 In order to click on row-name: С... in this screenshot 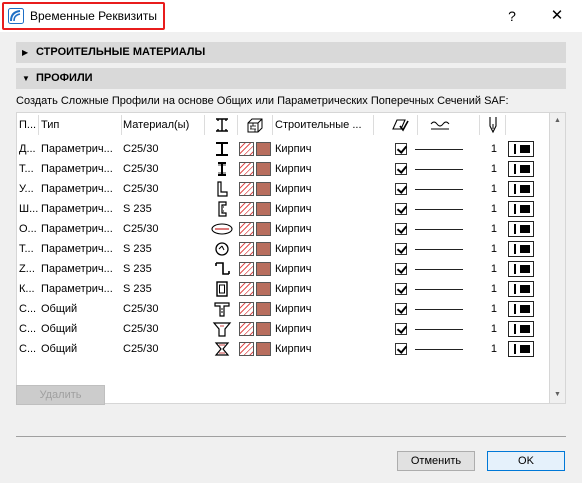, I will do `click(28, 349)`.